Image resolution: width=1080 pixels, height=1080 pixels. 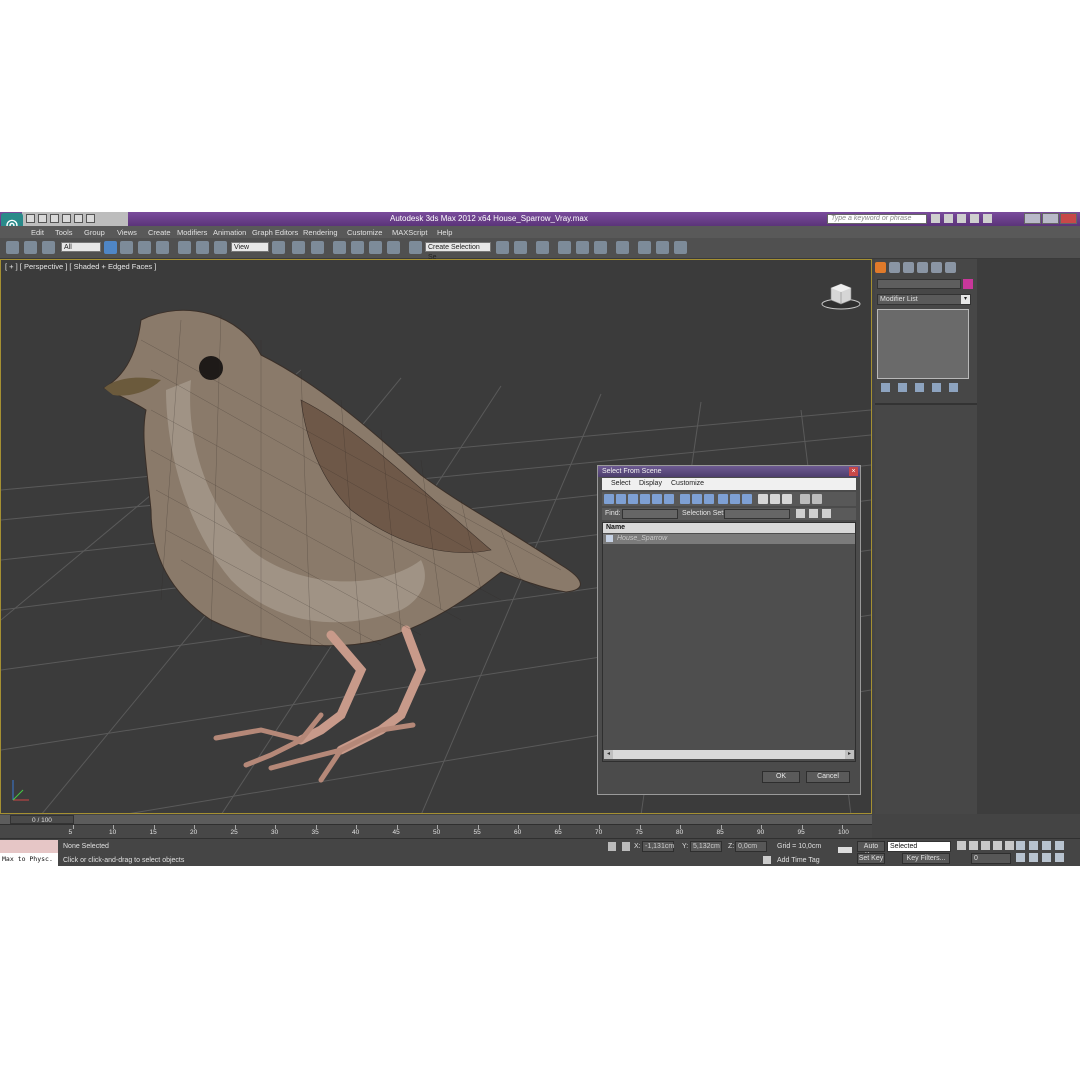 What do you see at coordinates (436, 831) in the screenshot?
I see `track-bar: 5 10 15 20 25 30 35 40 45 50 55 60 65 70 75 80 85 90 95 100` at bounding box center [436, 831].